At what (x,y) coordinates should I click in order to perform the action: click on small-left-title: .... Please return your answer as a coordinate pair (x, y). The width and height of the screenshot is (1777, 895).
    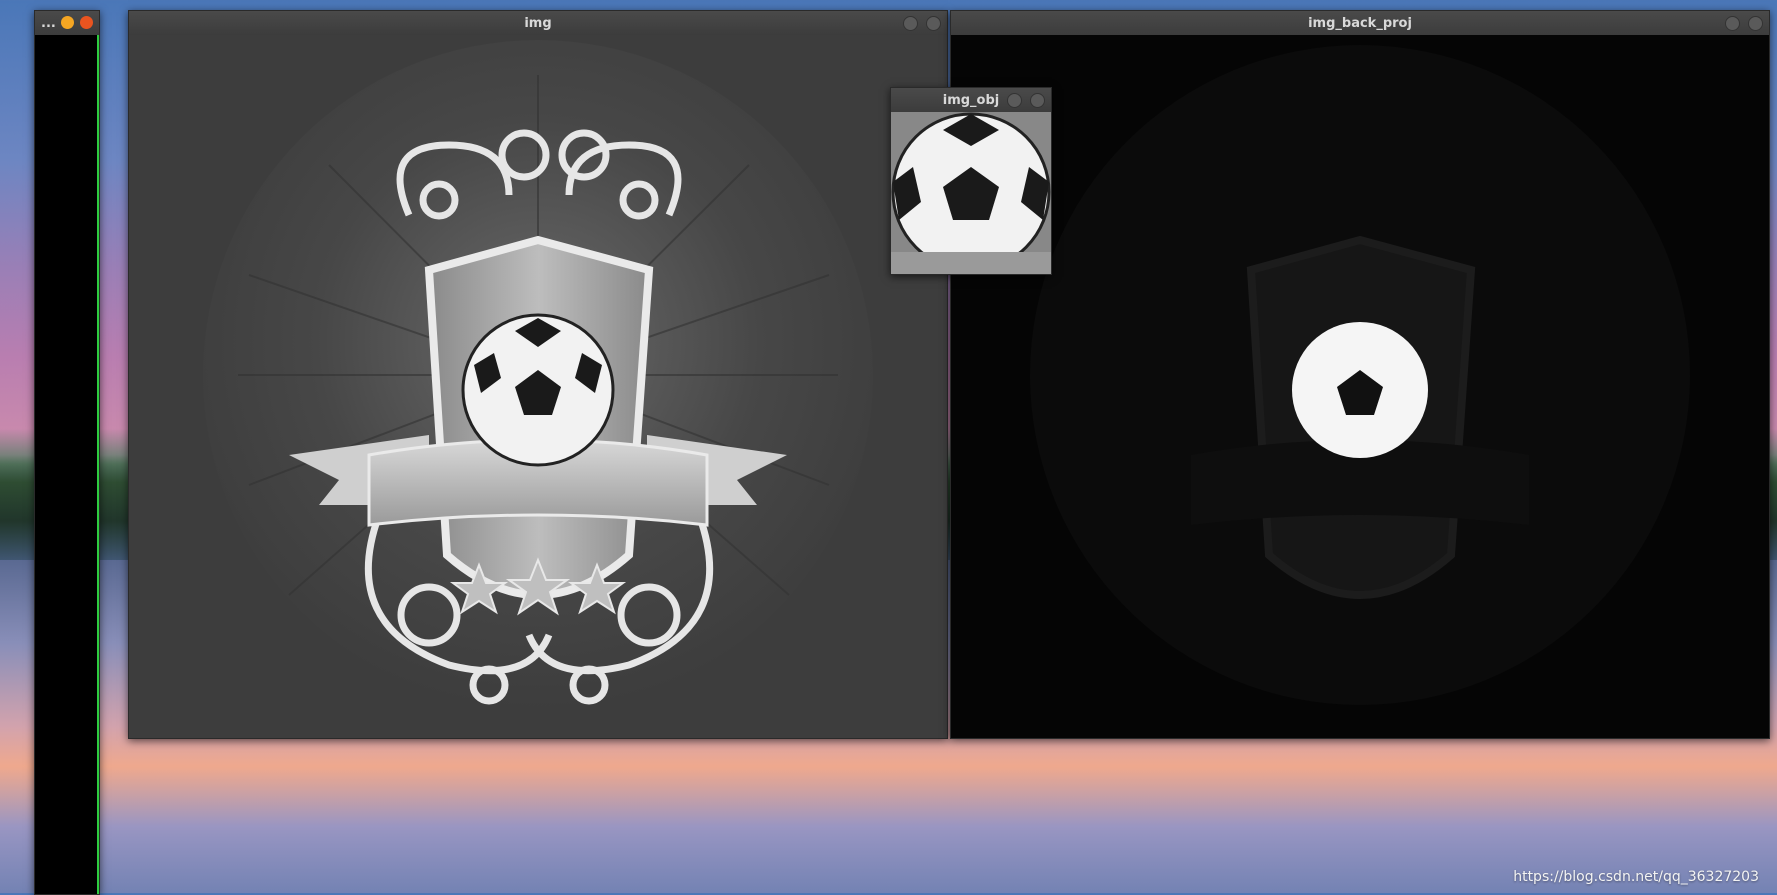
    Looking at the image, I should click on (48, 23).